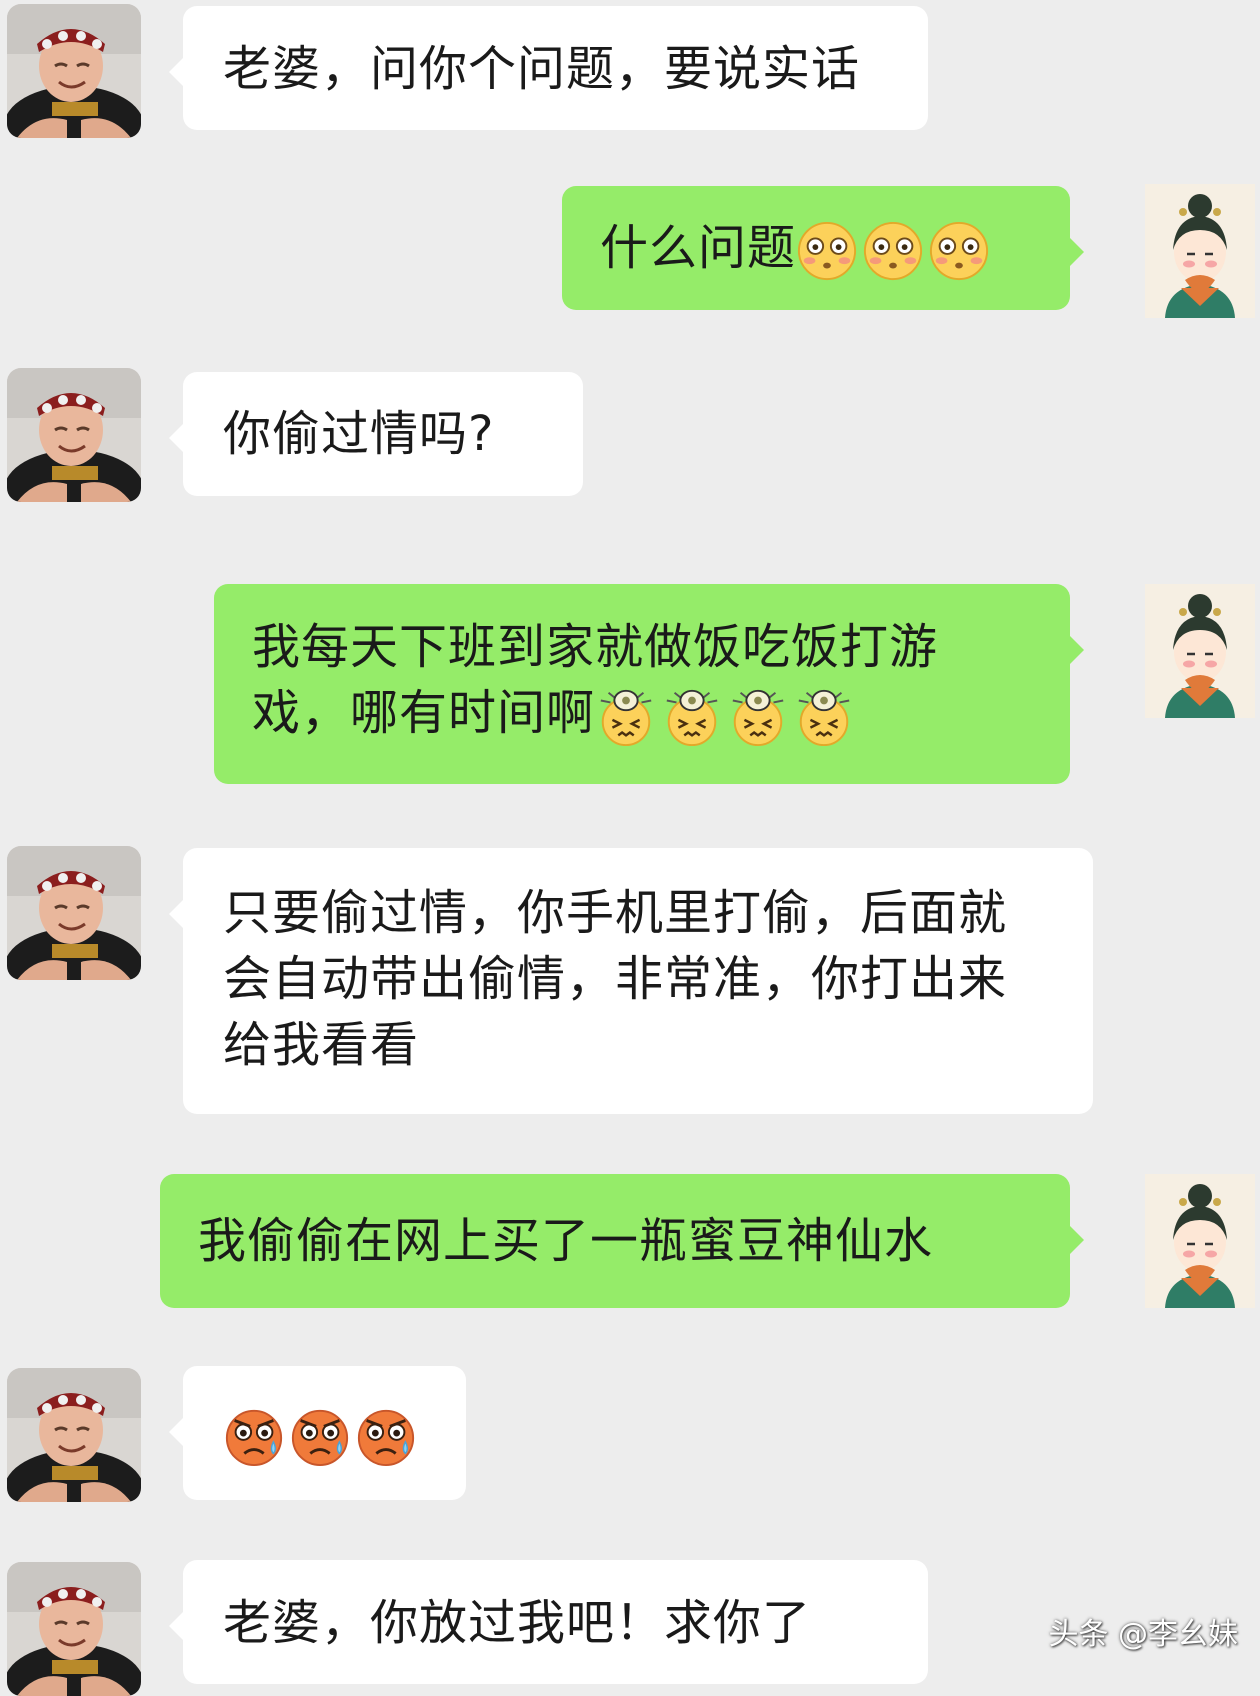 This screenshot has height=1696, width=1260. What do you see at coordinates (698, 248) in the screenshot?
I see `message-text: 什么问题` at bounding box center [698, 248].